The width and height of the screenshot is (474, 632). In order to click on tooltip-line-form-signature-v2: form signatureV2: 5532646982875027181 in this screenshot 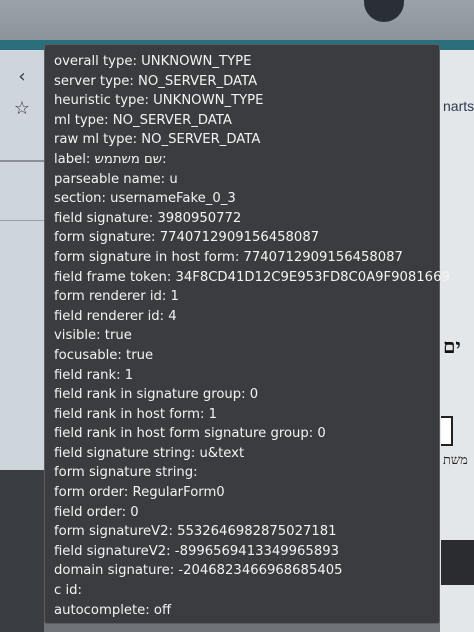, I will do `click(195, 532)`.